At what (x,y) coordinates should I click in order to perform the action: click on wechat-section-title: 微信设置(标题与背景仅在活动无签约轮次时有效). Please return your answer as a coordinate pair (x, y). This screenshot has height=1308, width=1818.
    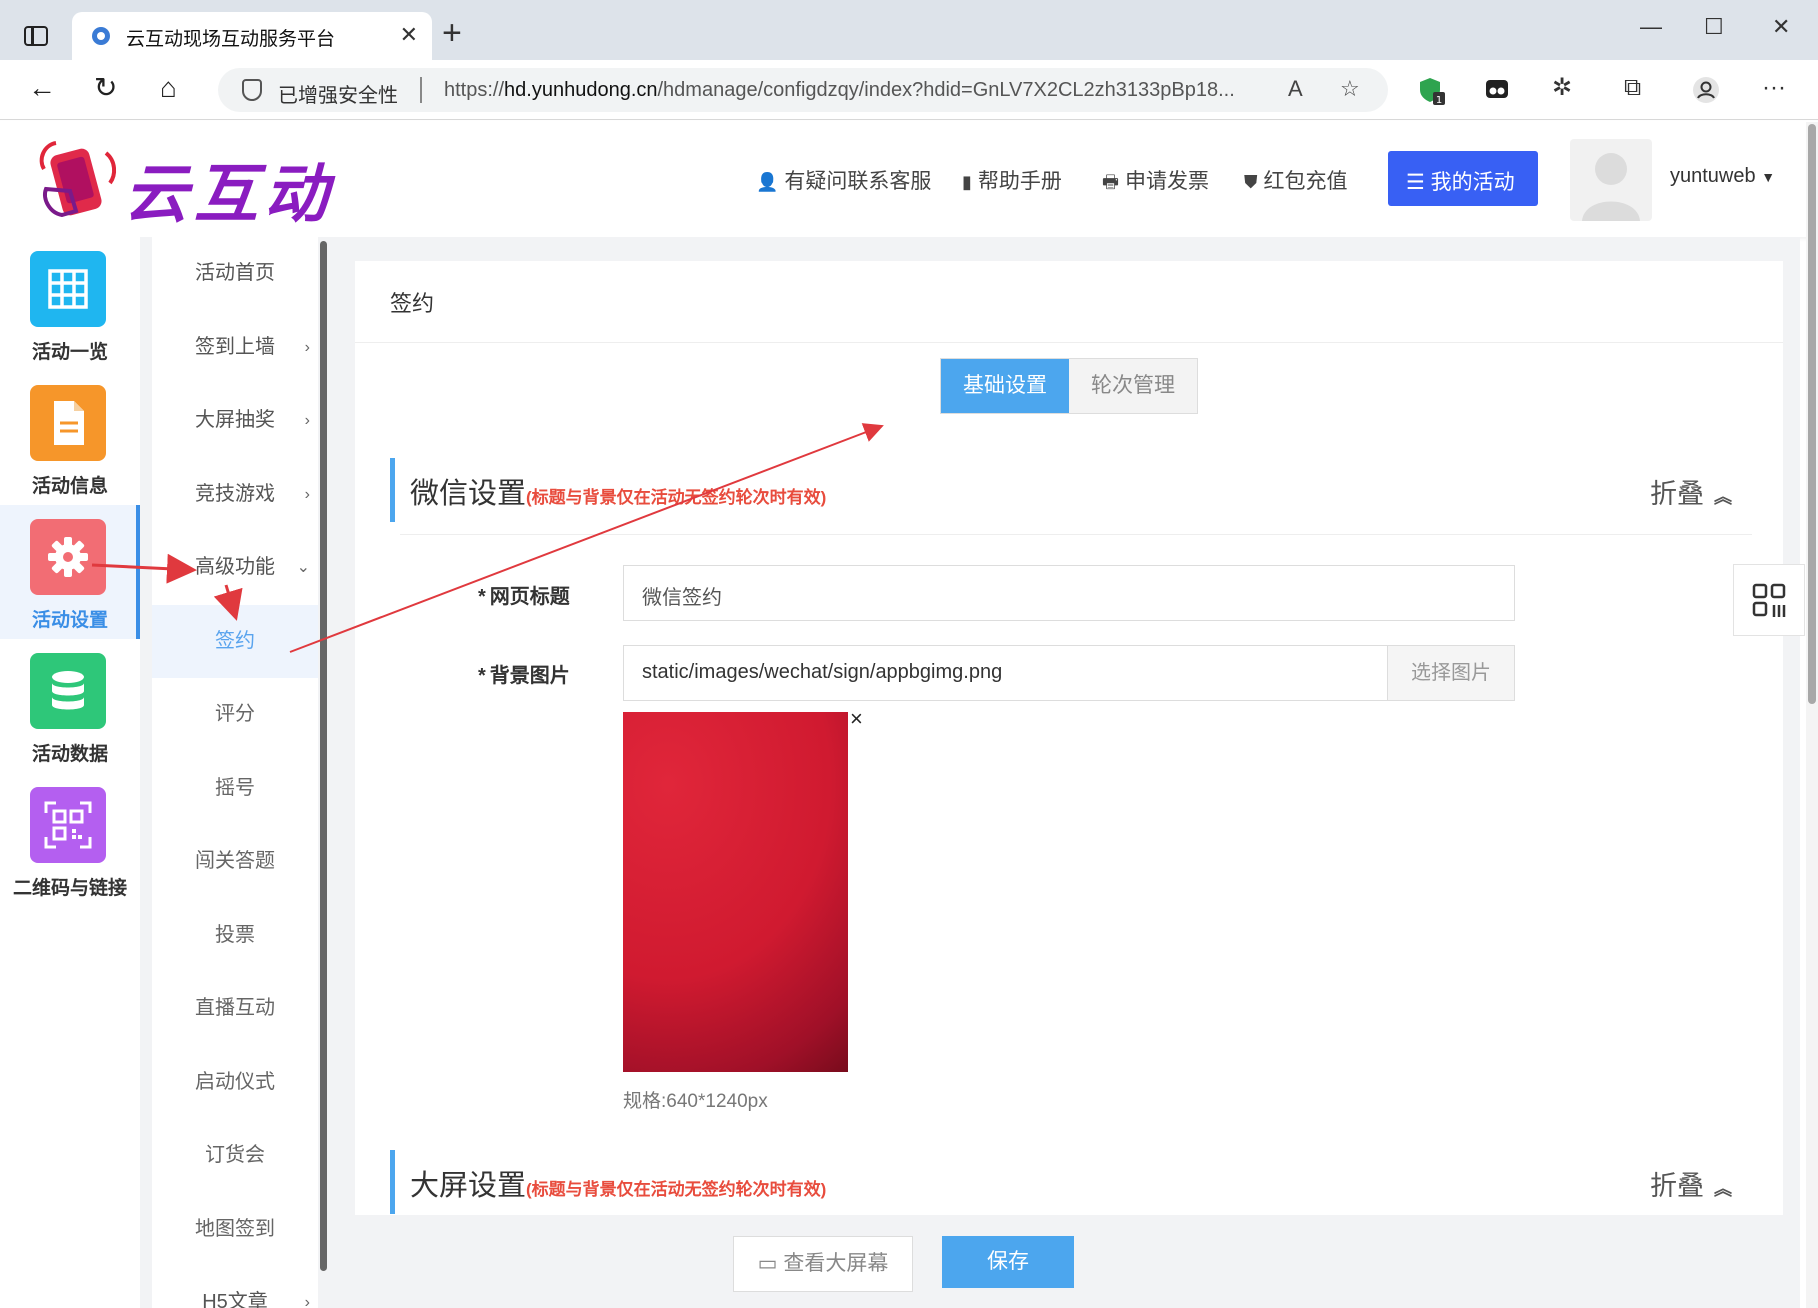
    Looking at the image, I should click on (618, 494).